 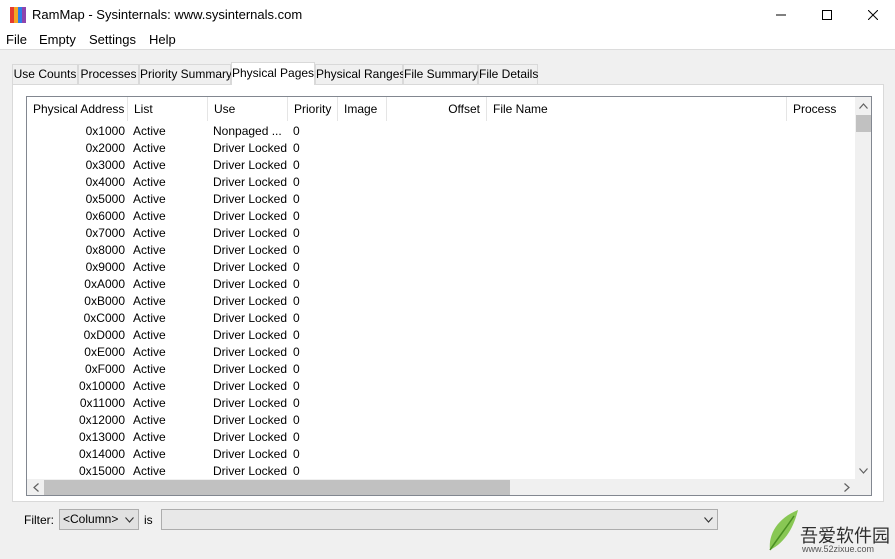 What do you see at coordinates (313, 109) in the screenshot?
I see `column-header-priority: Priority` at bounding box center [313, 109].